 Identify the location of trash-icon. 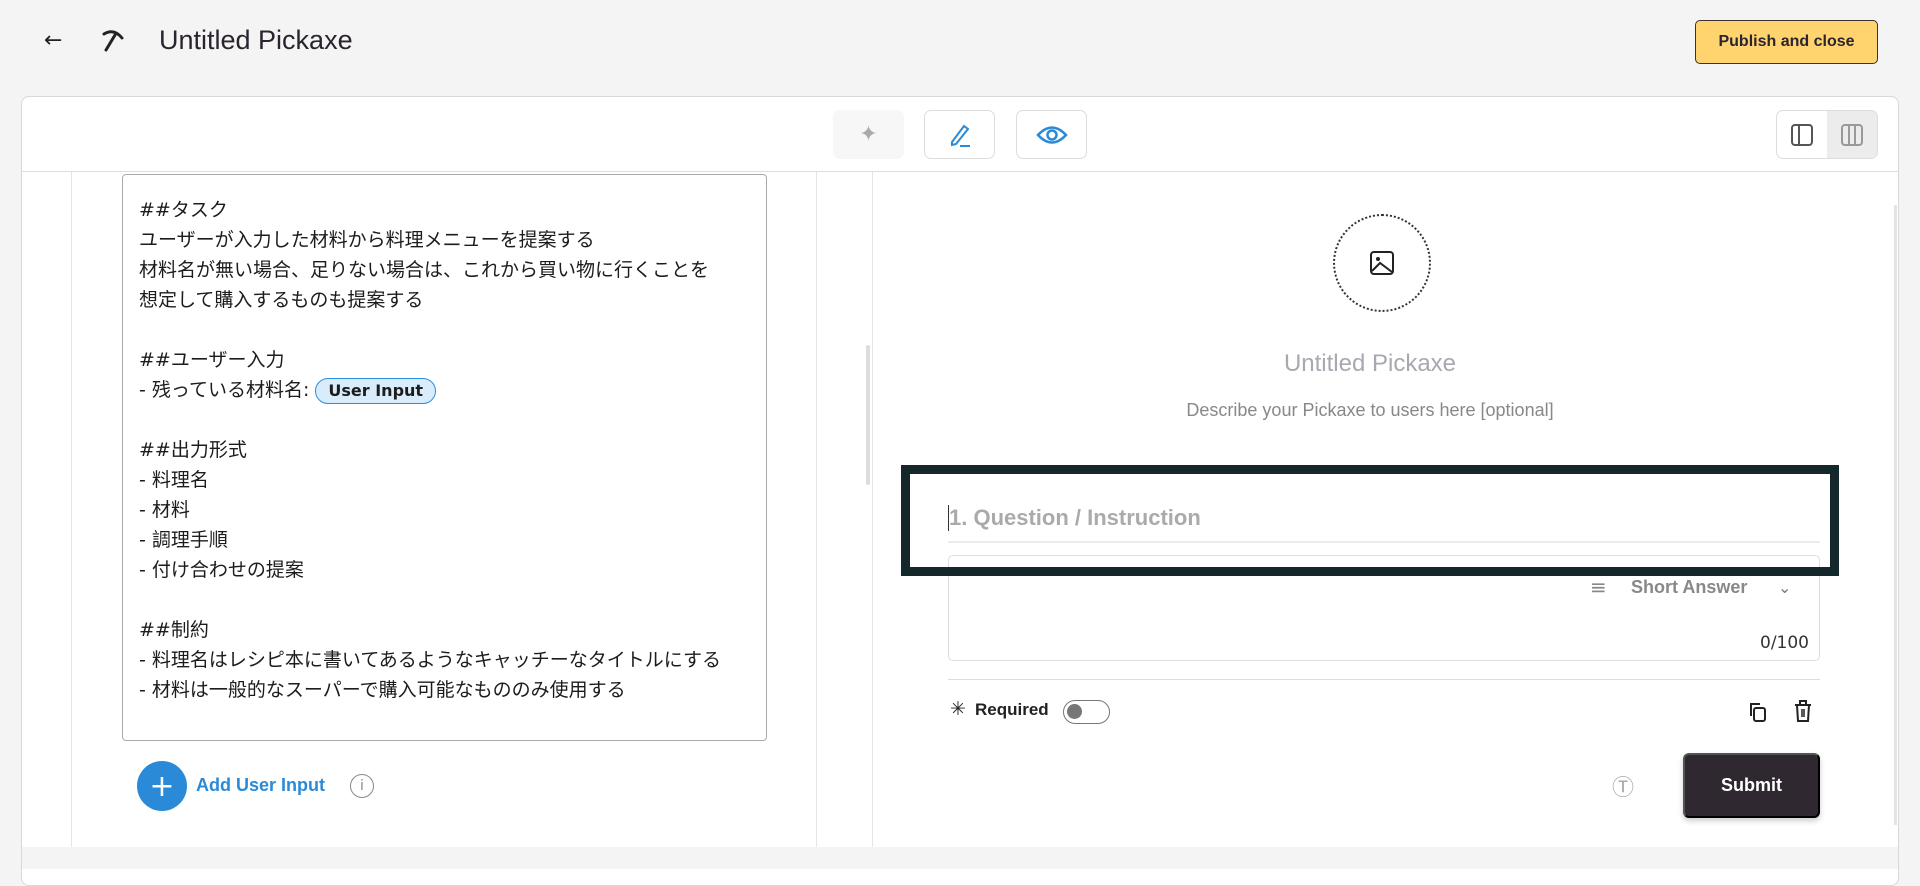
(1803, 711).